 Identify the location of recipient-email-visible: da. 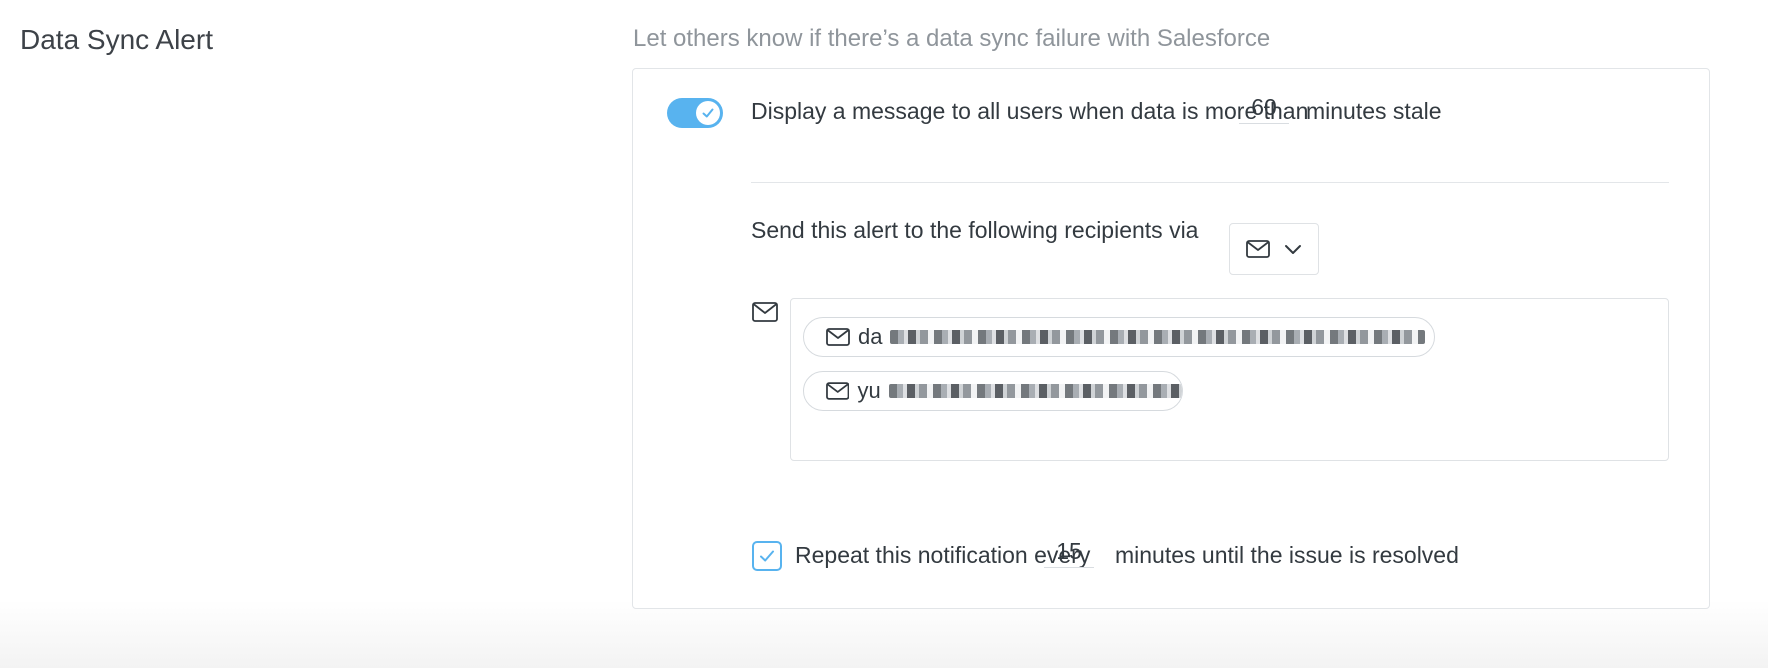
(870, 336).